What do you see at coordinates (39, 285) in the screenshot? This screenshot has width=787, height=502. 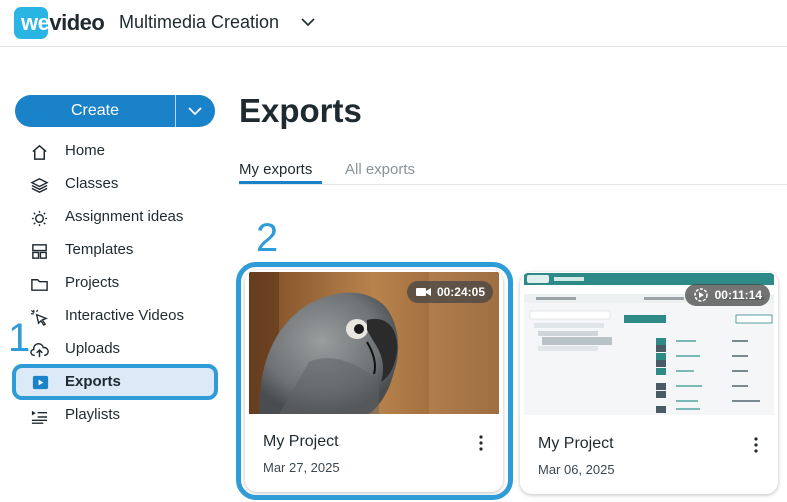 I see `folder-icon` at bounding box center [39, 285].